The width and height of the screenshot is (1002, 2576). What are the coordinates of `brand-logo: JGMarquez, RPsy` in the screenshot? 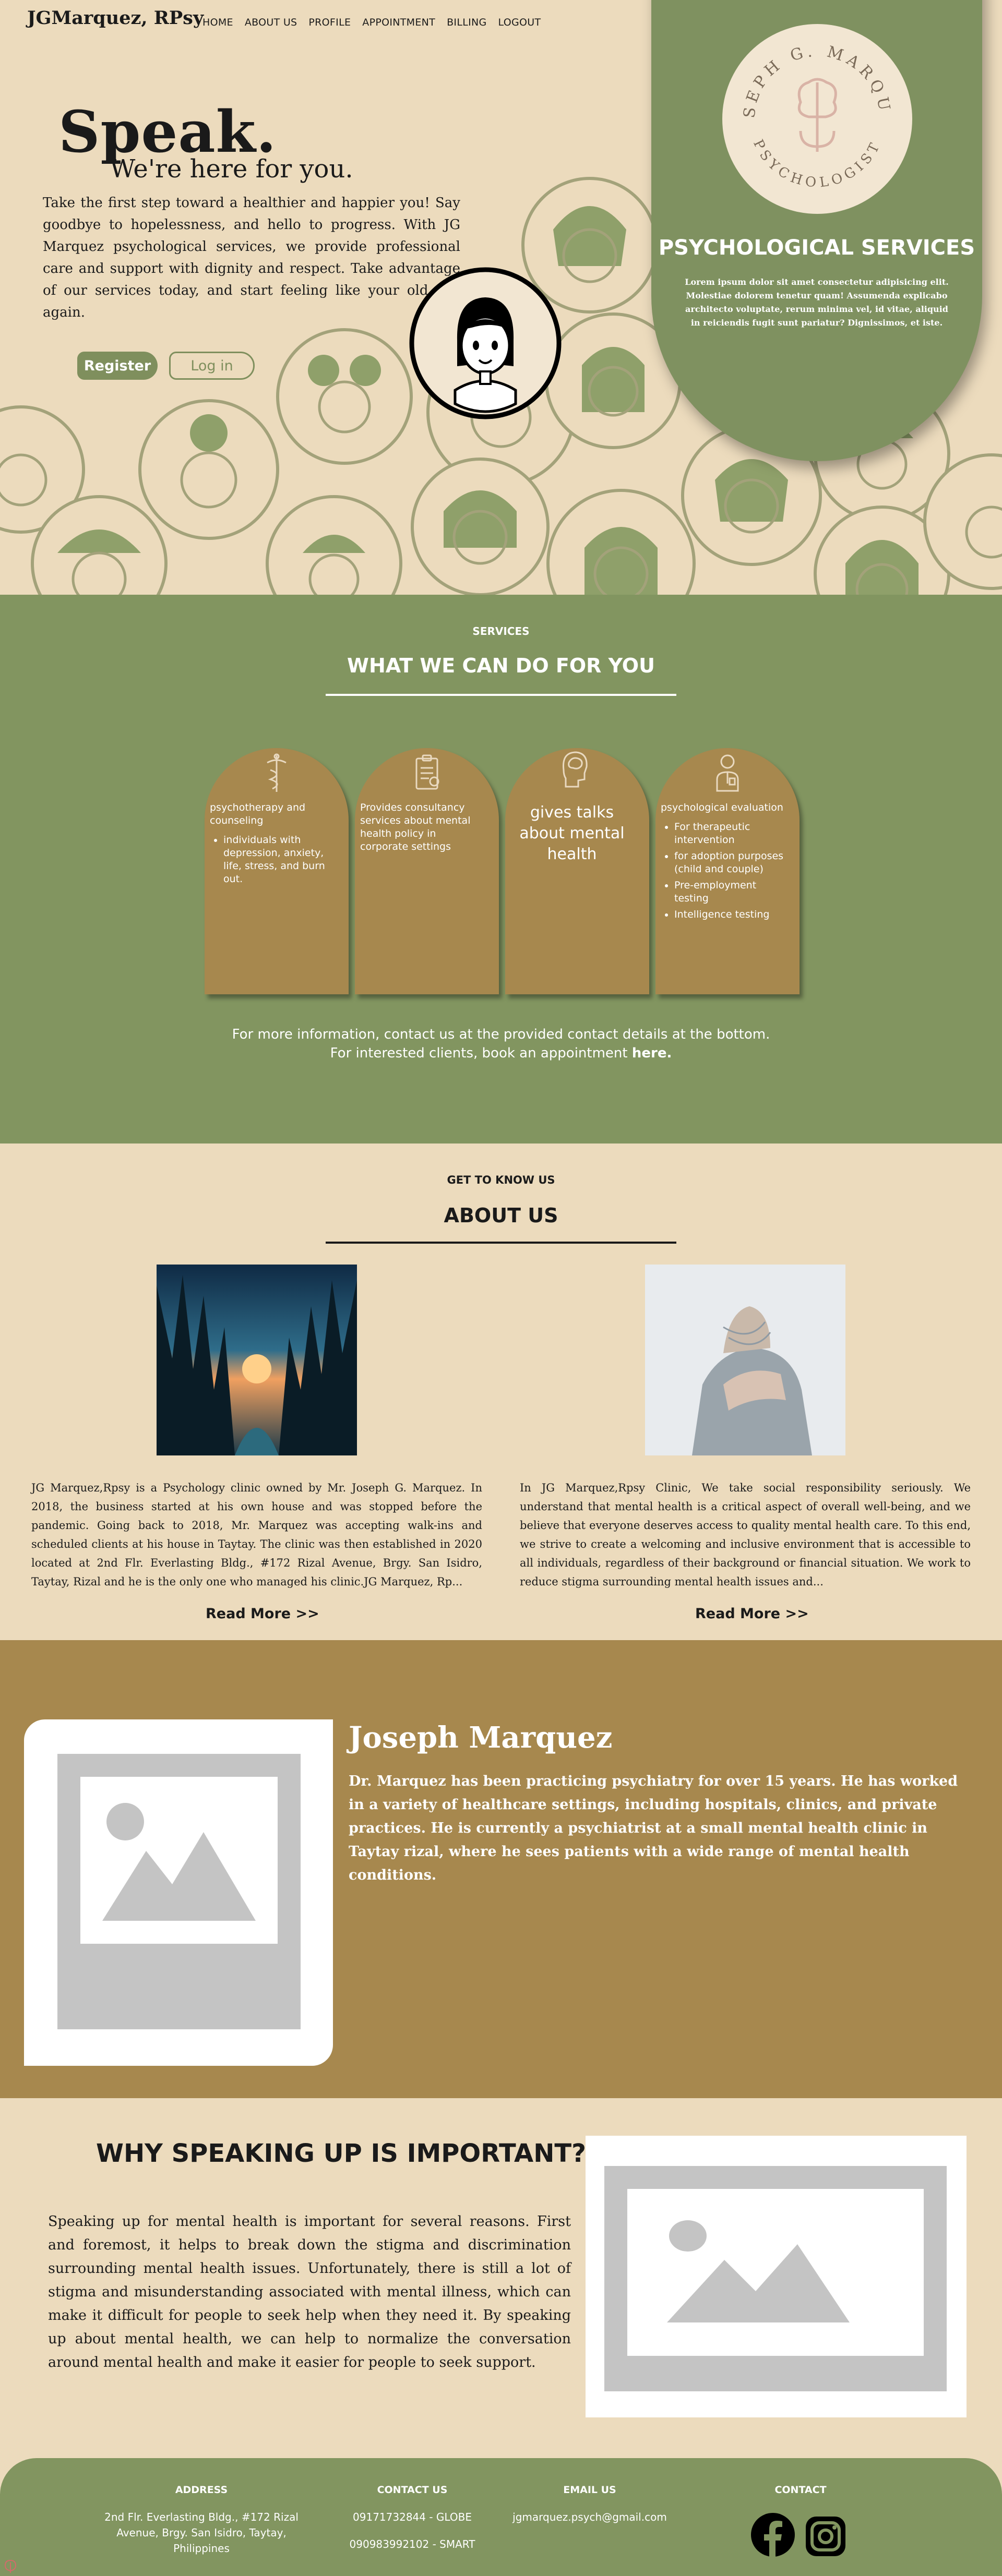 It's located at (115, 18).